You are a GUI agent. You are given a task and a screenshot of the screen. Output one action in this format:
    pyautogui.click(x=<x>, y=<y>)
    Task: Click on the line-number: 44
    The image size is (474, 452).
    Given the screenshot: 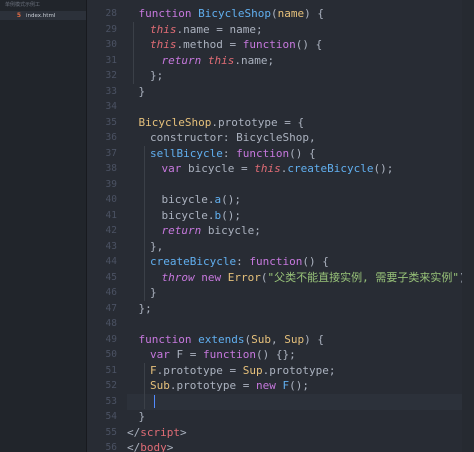 What is the action you would take?
    pyautogui.click(x=111, y=261)
    